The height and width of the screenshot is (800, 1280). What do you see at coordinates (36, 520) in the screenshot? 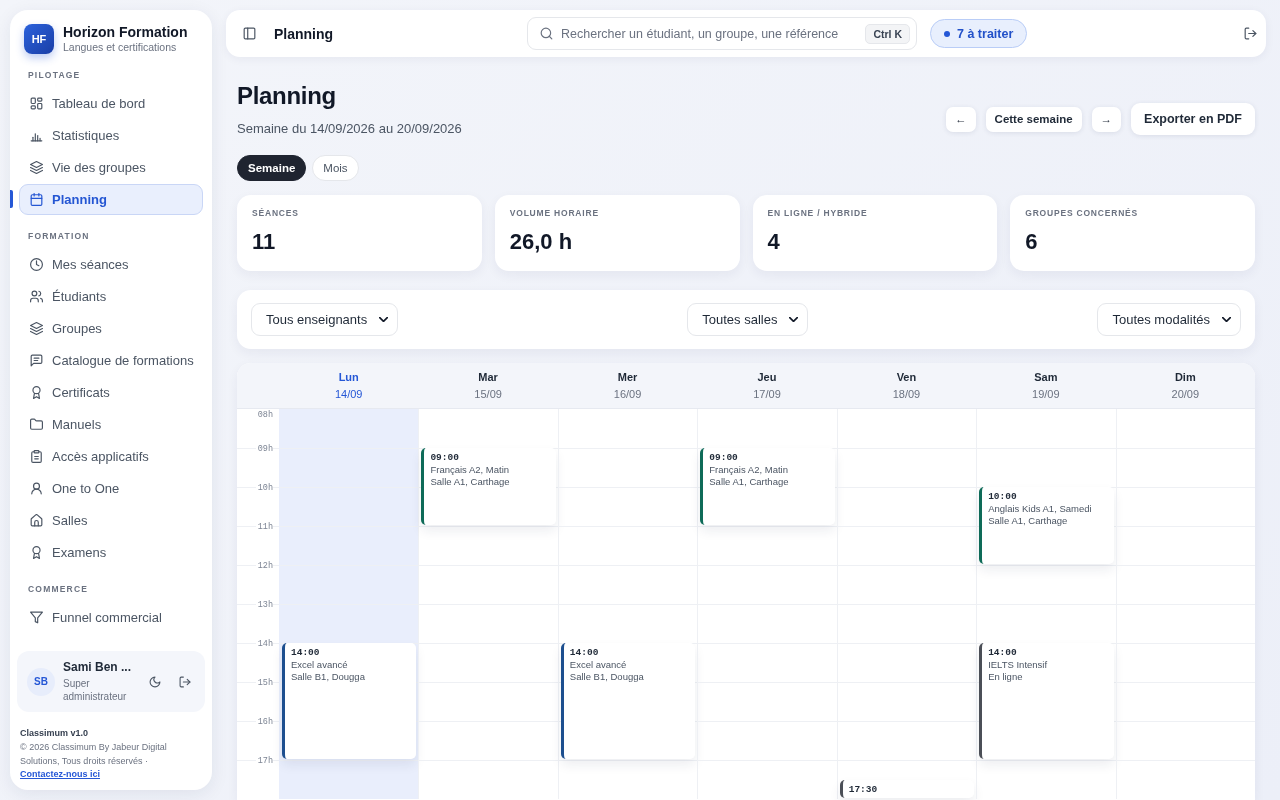
I see `home-icon` at bounding box center [36, 520].